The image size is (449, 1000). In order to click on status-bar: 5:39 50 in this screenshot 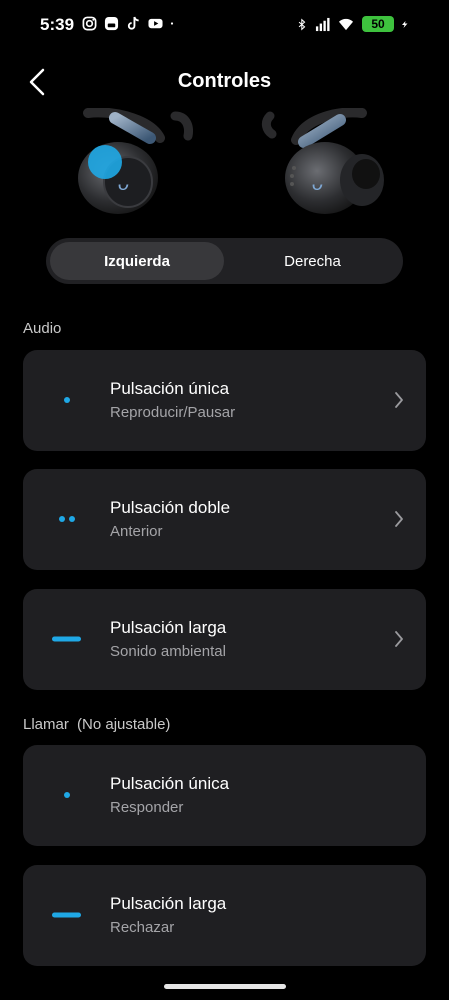, I will do `click(224, 26)`.